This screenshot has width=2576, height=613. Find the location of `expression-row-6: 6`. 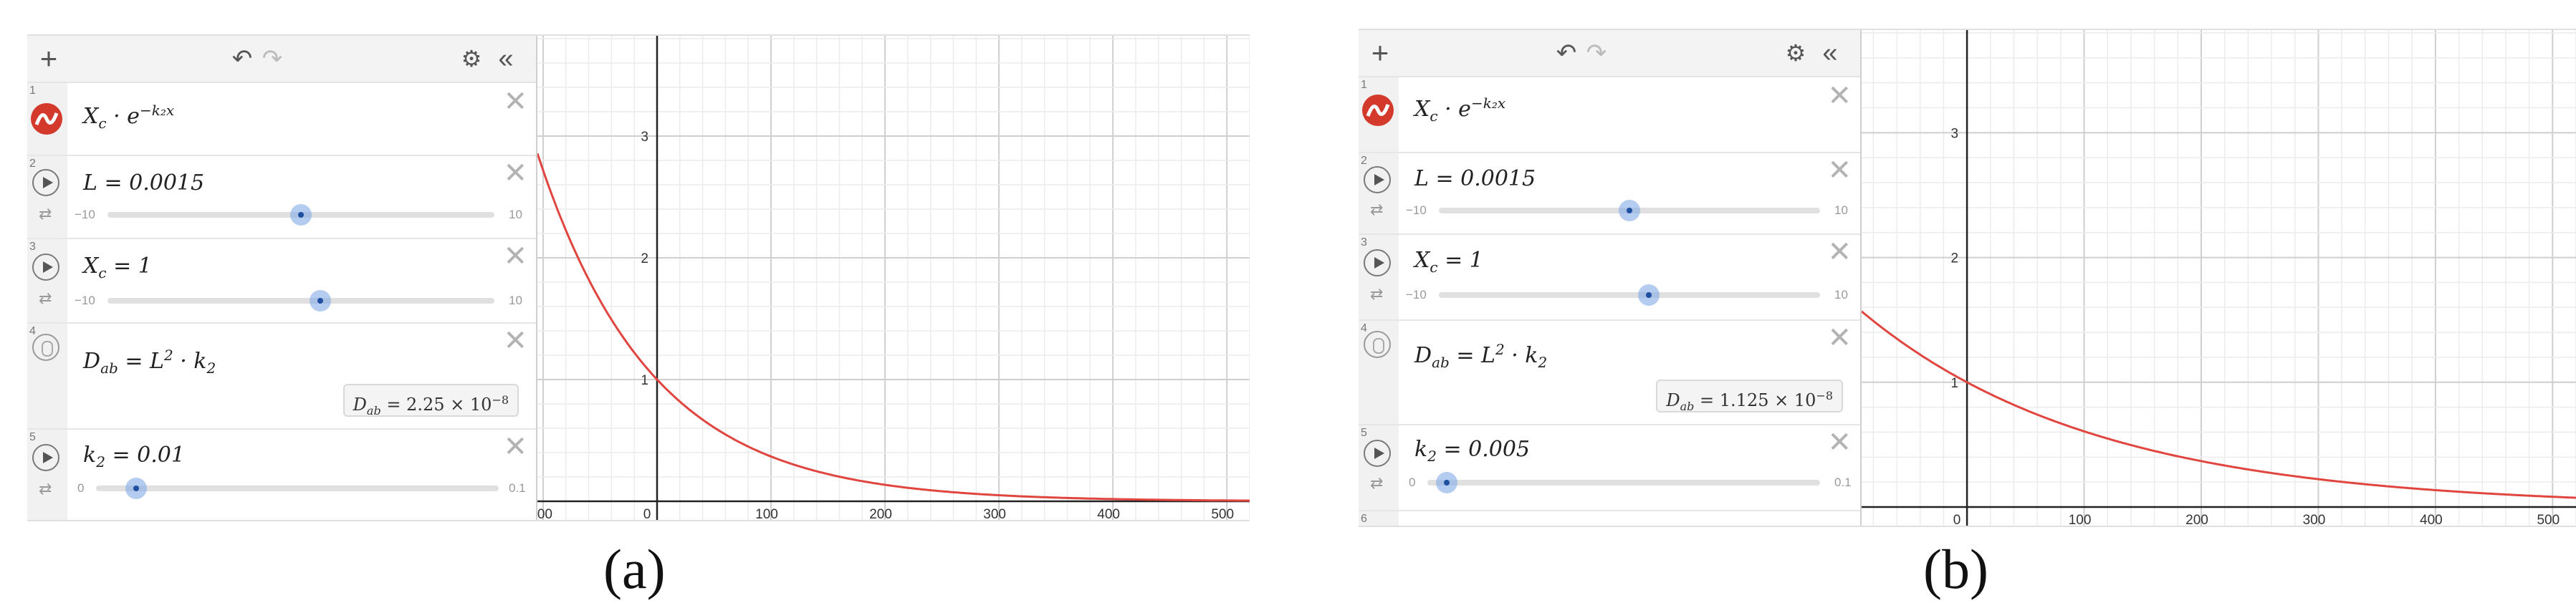

expression-row-6: 6 is located at coordinates (1609, 518).